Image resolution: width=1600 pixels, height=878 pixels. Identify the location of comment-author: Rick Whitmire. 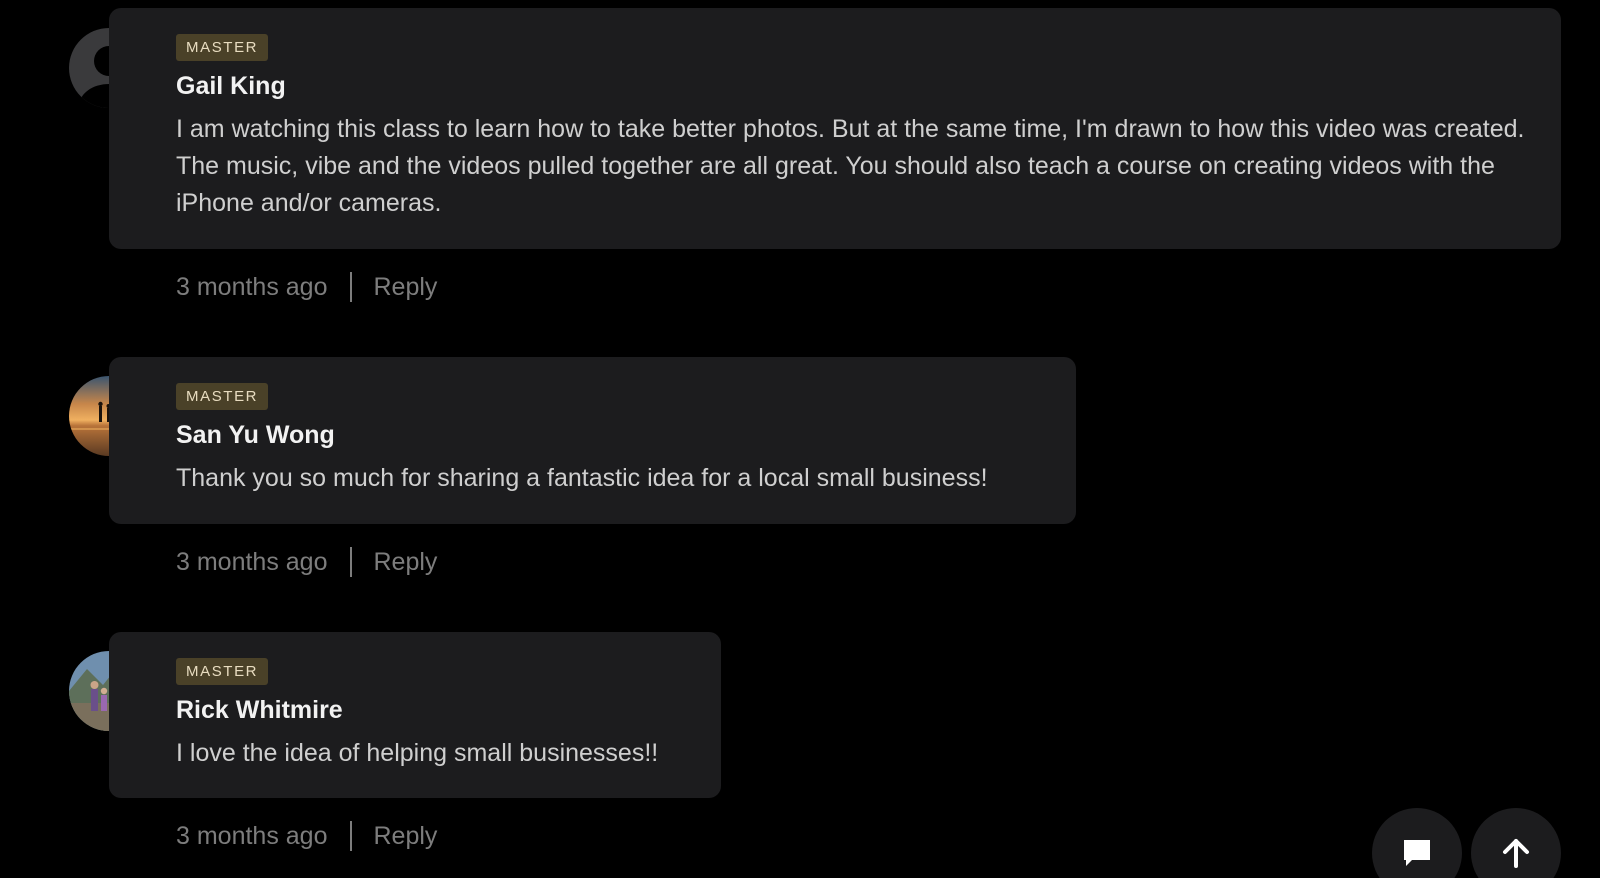
(434, 710).